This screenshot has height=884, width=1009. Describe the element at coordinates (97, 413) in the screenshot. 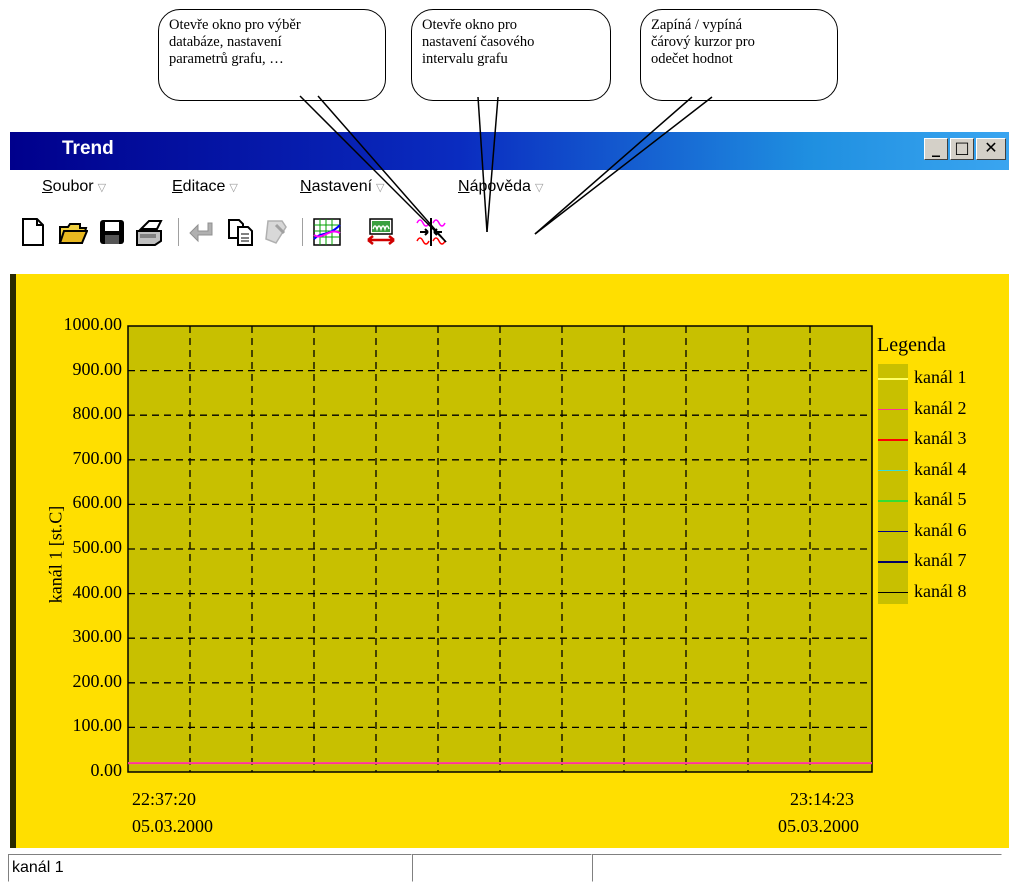

I see `y-tick-label: 800.00` at that location.